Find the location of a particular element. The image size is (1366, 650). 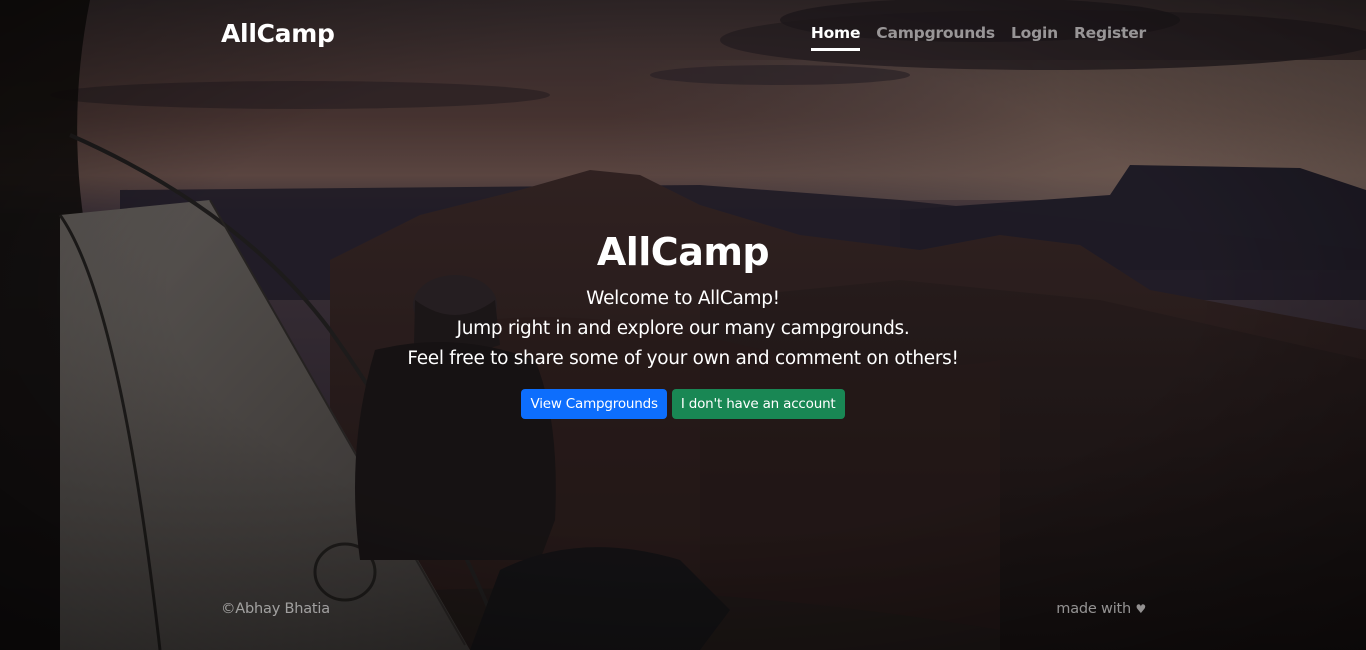

view-campgrounds-button: View Campgrounds is located at coordinates (594, 404).